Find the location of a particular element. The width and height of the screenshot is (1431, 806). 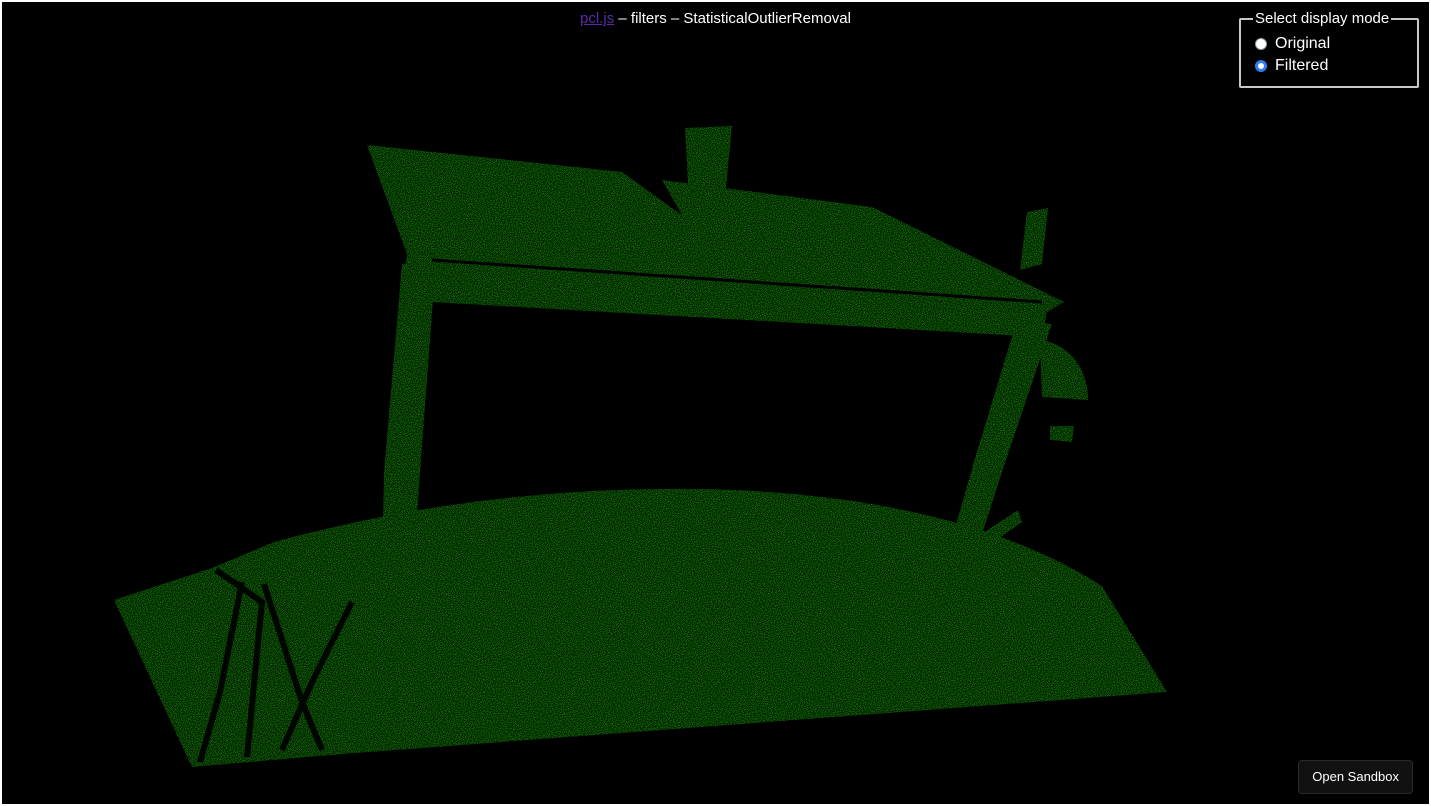

page-title: – filters – StatisticalOutlierRemoval is located at coordinates (732, 18).